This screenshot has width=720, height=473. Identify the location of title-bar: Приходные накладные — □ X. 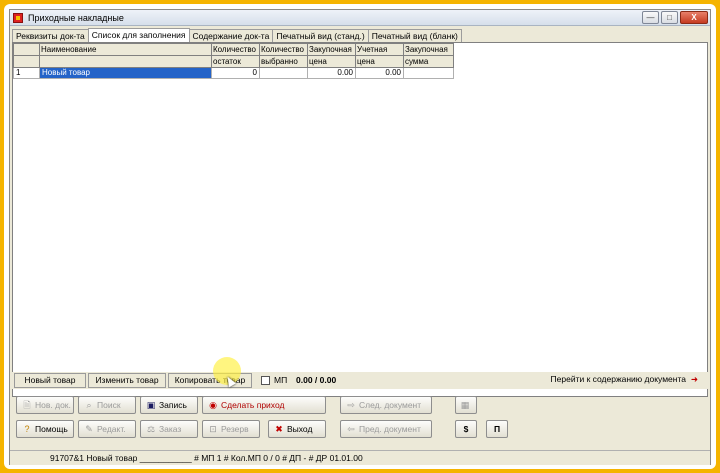
(360, 18).